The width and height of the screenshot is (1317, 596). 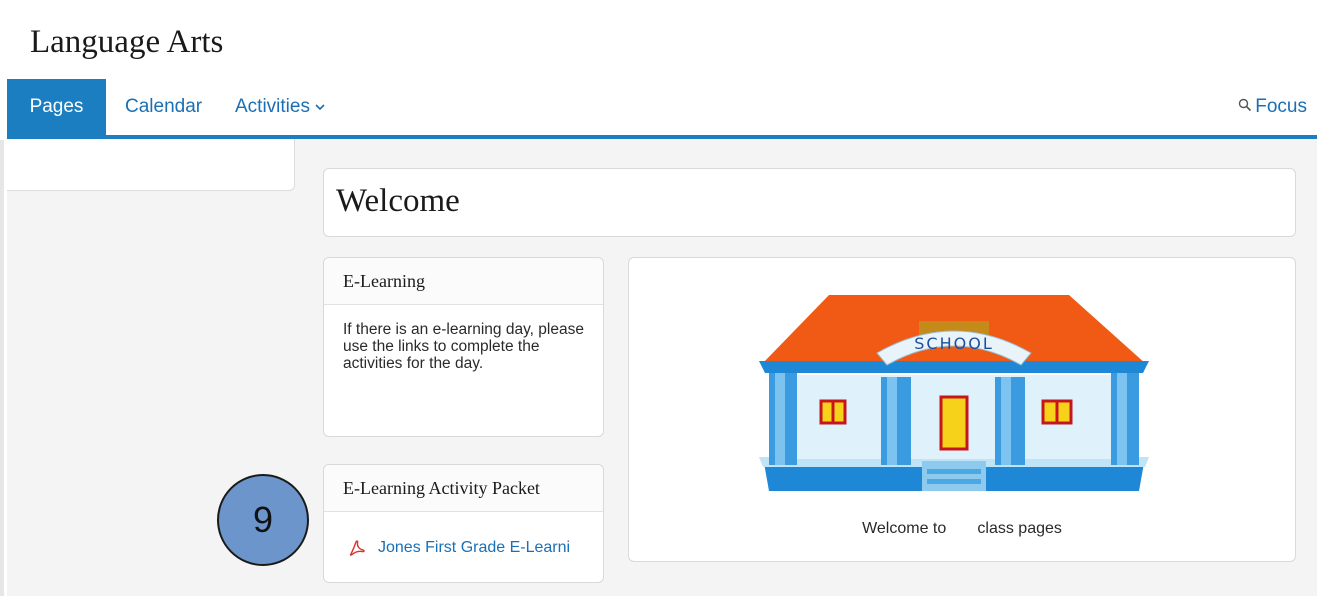 What do you see at coordinates (320, 106) in the screenshot?
I see `chevron-down-icon` at bounding box center [320, 106].